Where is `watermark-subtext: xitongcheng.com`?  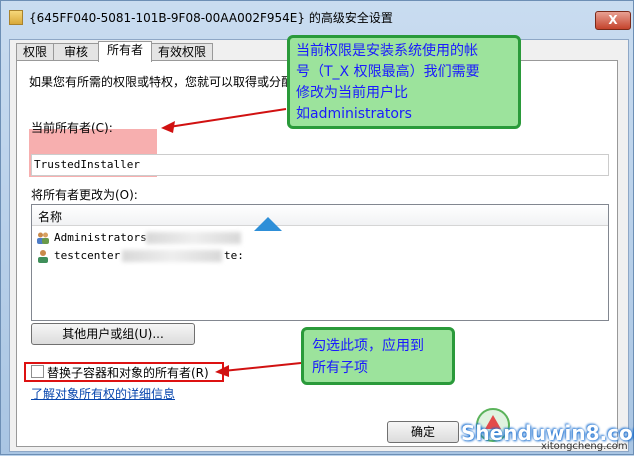
watermark-subtext: xitongcheng.com is located at coordinates (584, 446).